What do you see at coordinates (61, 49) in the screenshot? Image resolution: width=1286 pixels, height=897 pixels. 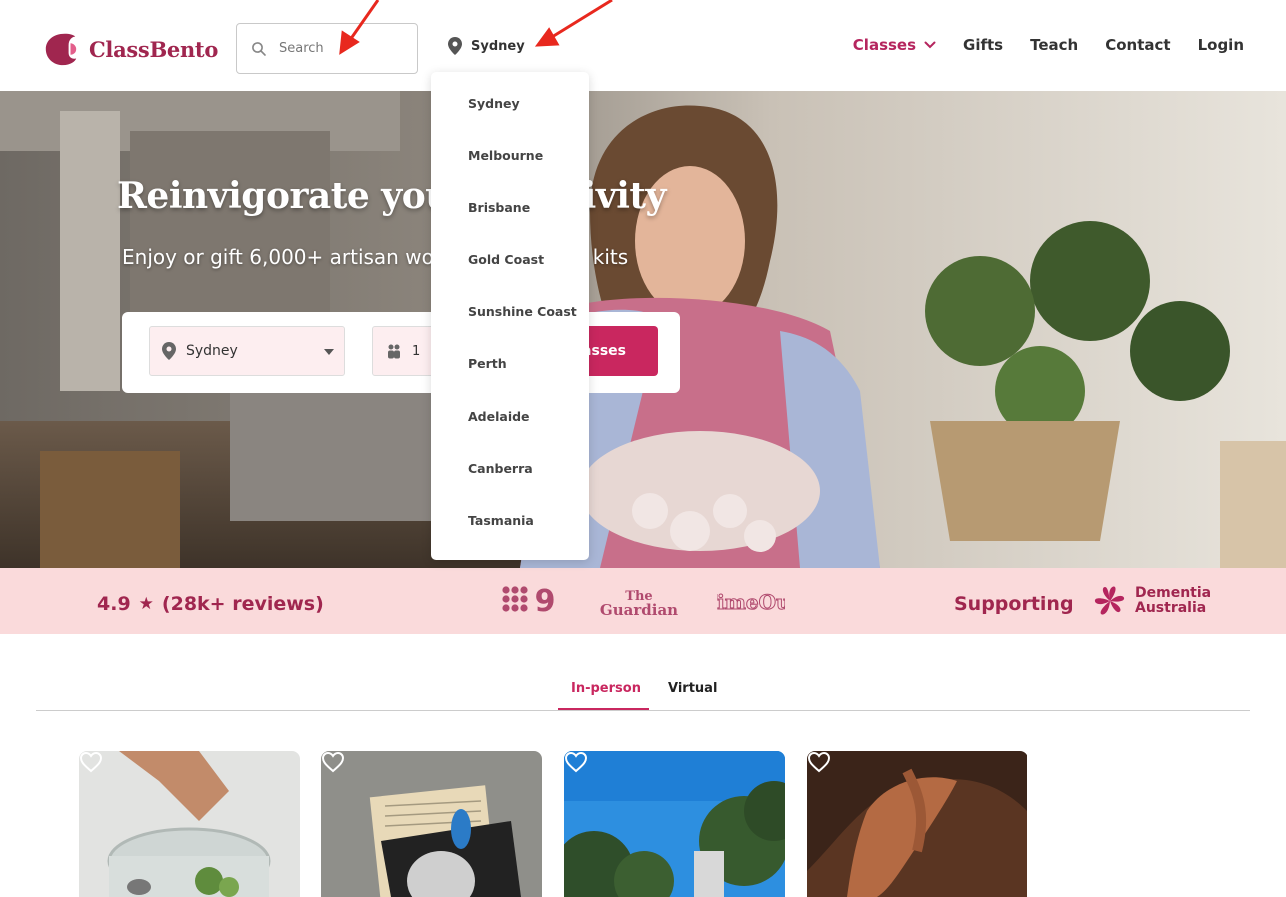 I see `logo-mark-icon` at bounding box center [61, 49].